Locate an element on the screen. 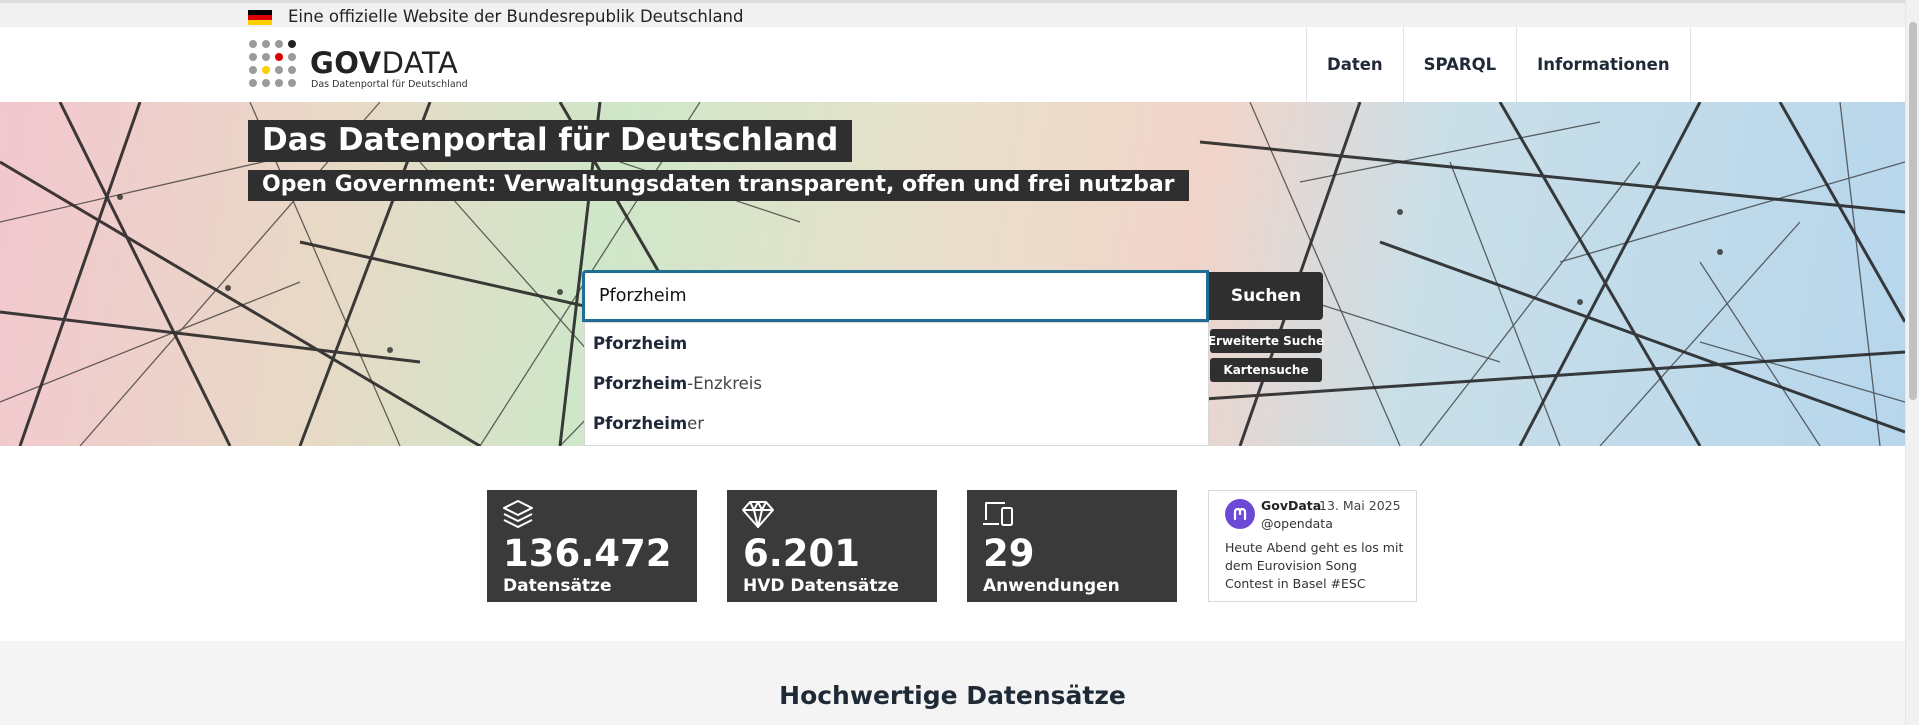 The width and height of the screenshot is (1919, 725). search-suggestions-dropdown: Pforzheim Pforzheim -Enzkreis Pforzheim er is located at coordinates (896, 384).